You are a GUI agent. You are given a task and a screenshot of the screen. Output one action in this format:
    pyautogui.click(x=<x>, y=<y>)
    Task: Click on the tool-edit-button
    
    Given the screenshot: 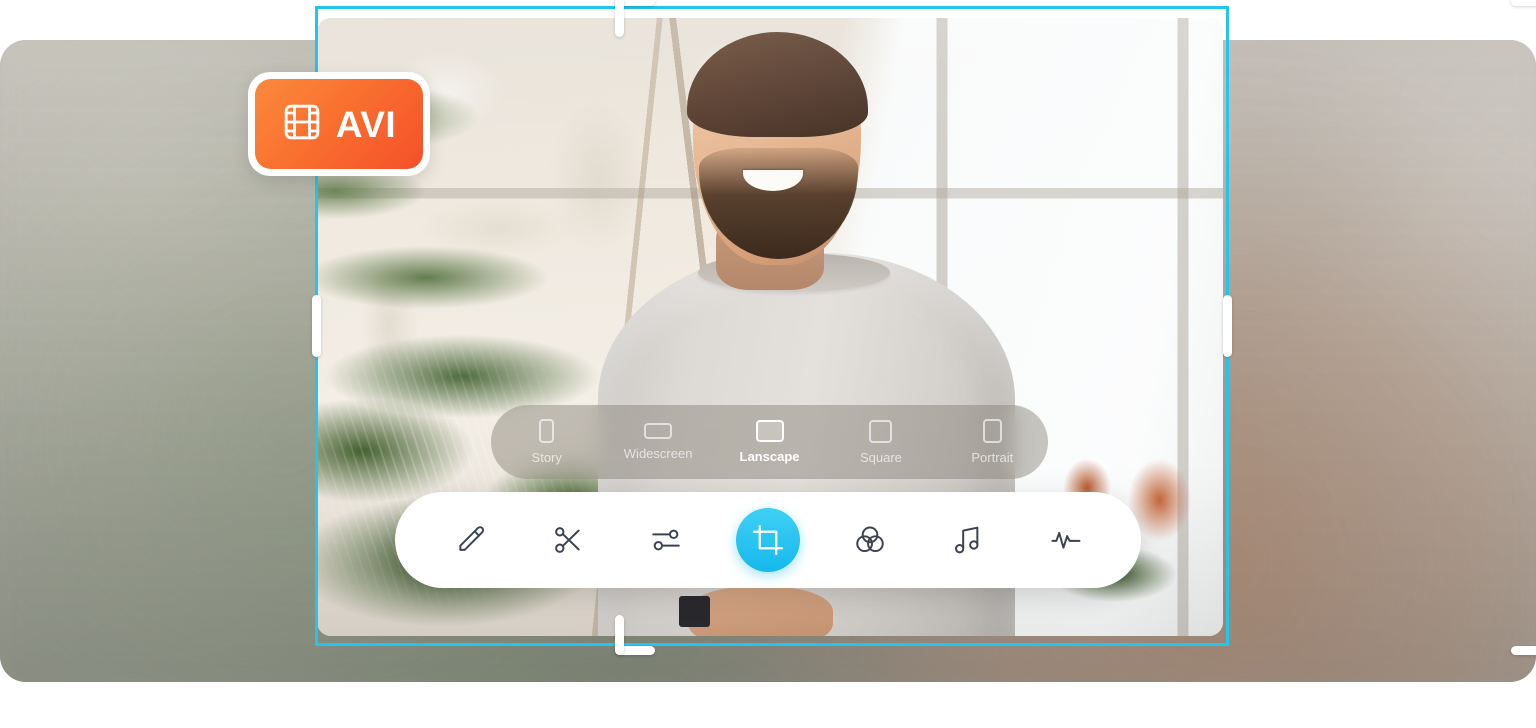 What is the action you would take?
    pyautogui.click(x=470, y=540)
    